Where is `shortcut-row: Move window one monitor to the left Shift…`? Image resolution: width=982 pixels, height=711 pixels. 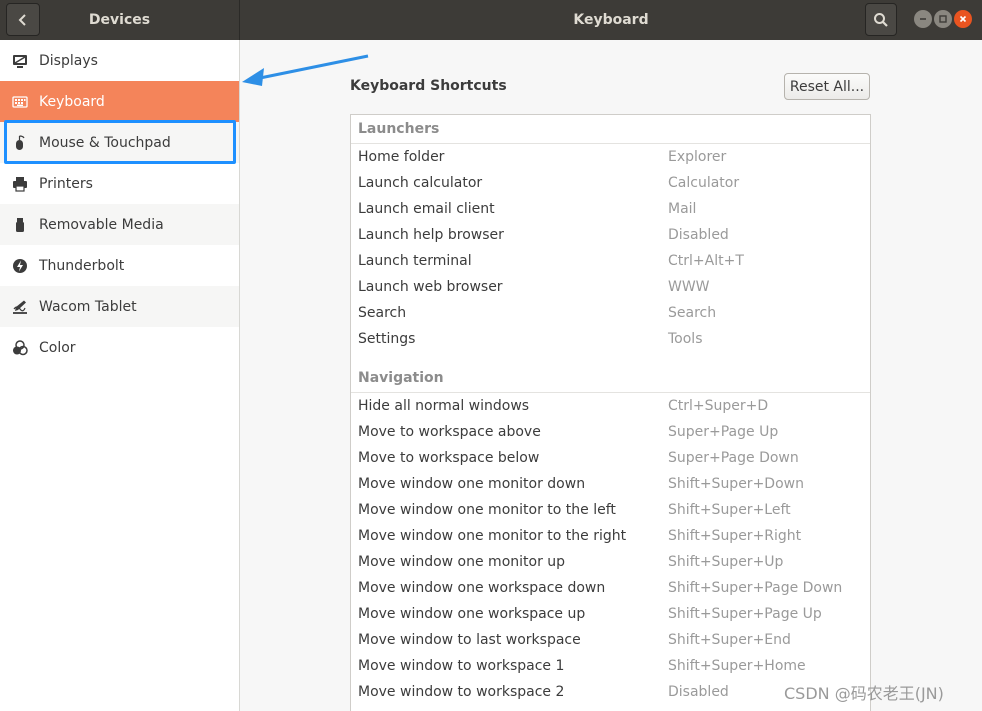 shortcut-row: Move window one monitor to the left Shift… is located at coordinates (610, 510).